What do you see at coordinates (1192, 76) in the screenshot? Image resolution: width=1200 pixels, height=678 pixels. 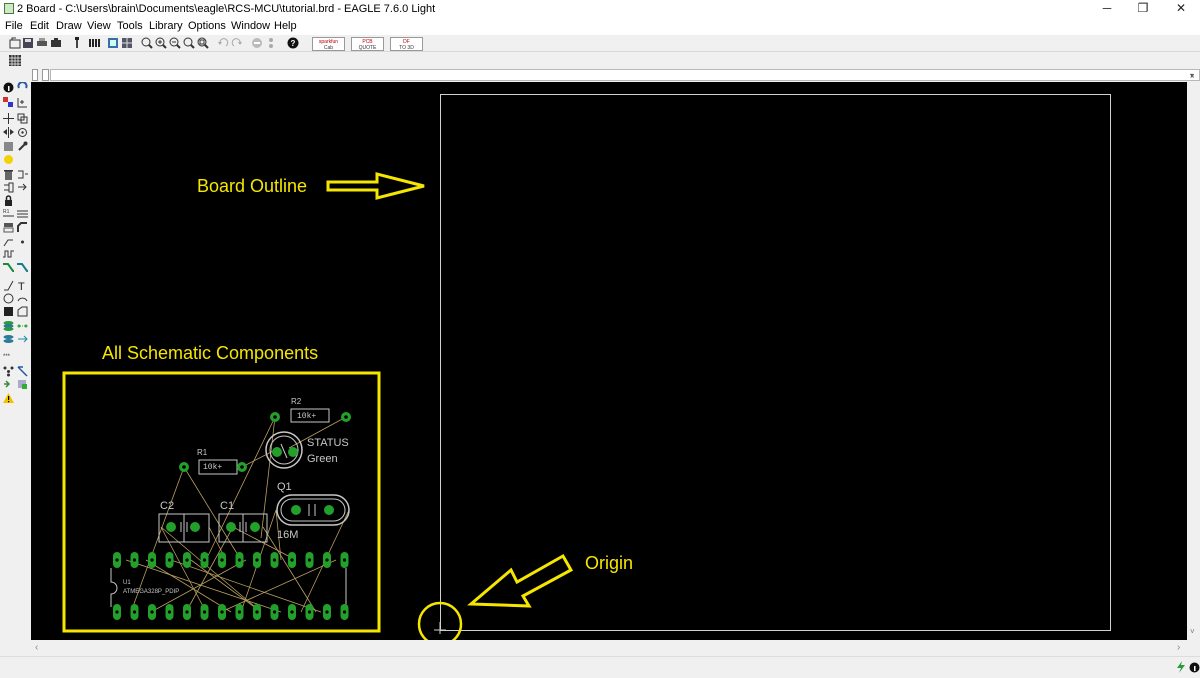 I see `scroll-up-icon: ˄` at bounding box center [1192, 76].